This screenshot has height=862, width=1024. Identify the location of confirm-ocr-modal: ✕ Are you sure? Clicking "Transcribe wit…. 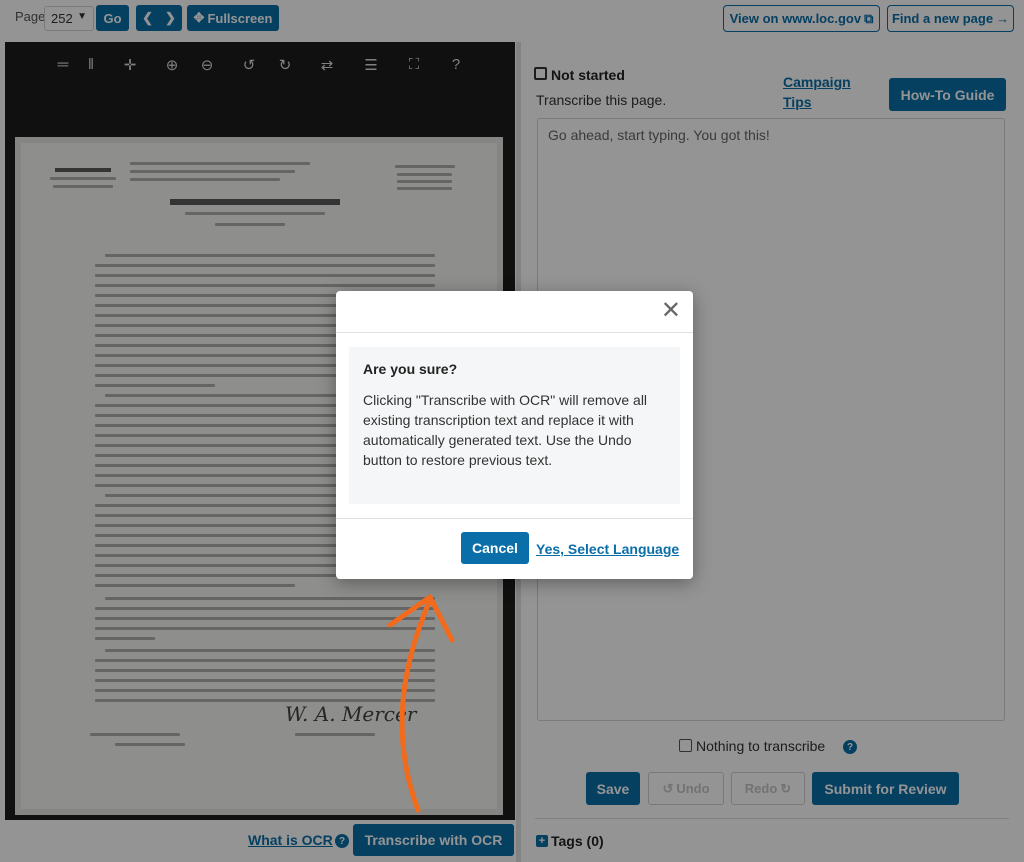
(514, 435).